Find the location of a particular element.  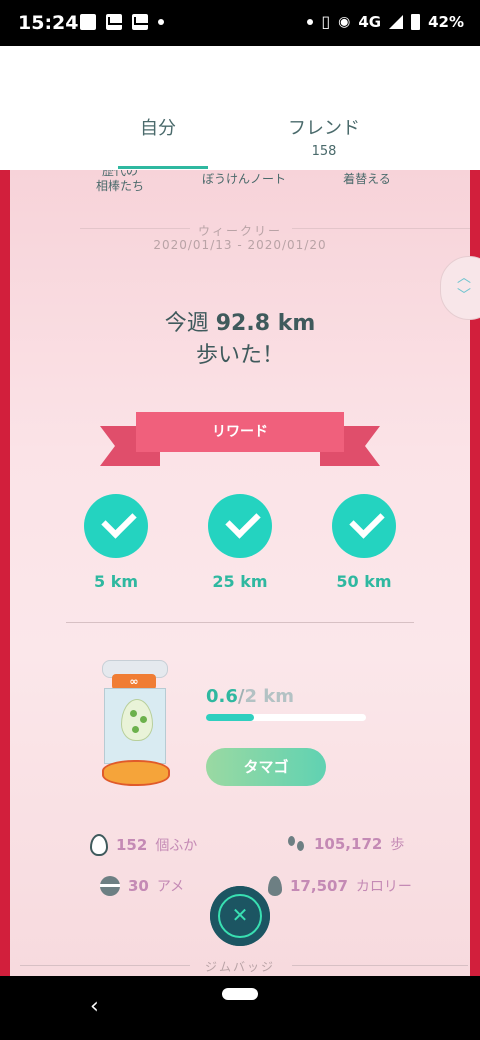

signal-icon is located at coordinates (396, 21).